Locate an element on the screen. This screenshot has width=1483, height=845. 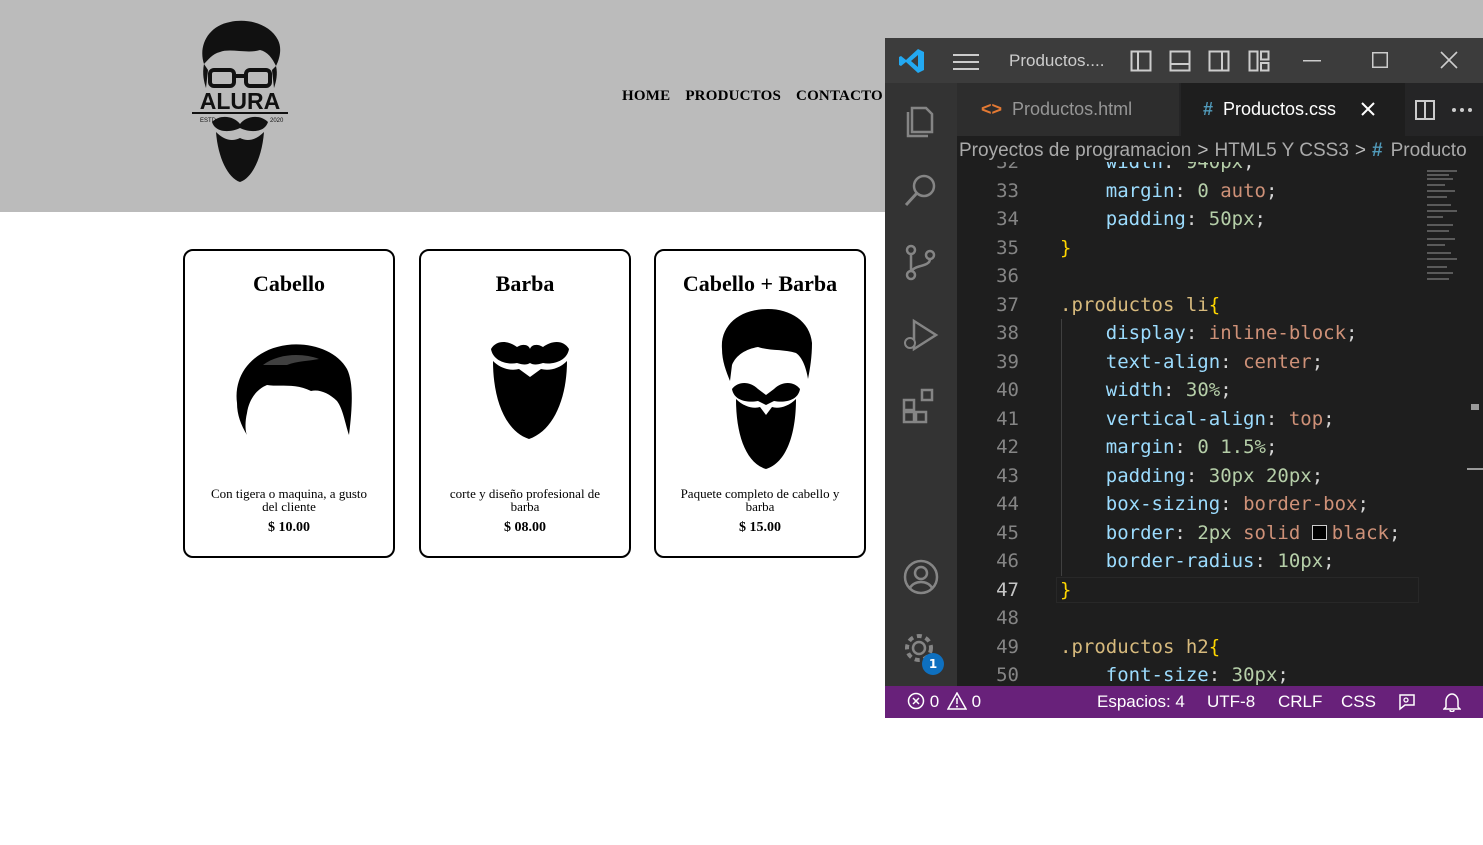
product-title: Cabello + Barba is located at coordinates (760, 283).